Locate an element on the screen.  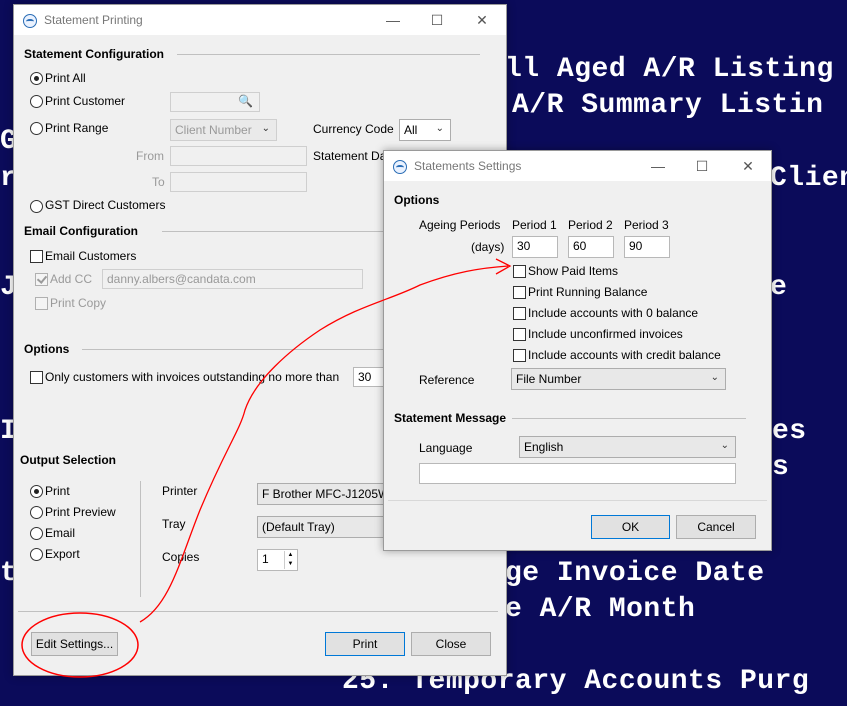
credit-balance-checkbox is located at coordinates (519, 355).